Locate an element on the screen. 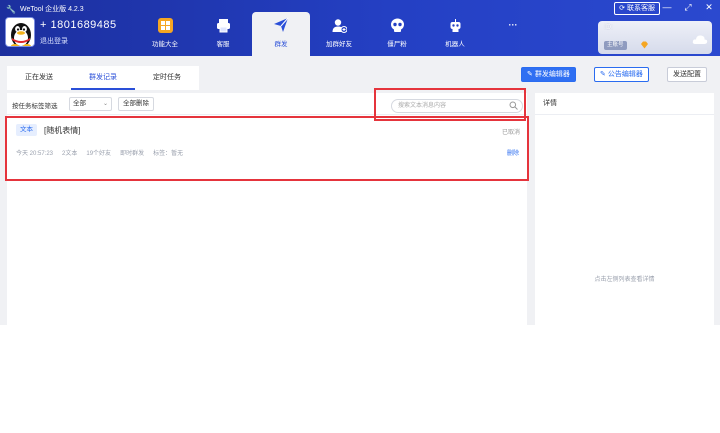 This screenshot has width=720, height=433. send-icon is located at coordinates (281, 25).